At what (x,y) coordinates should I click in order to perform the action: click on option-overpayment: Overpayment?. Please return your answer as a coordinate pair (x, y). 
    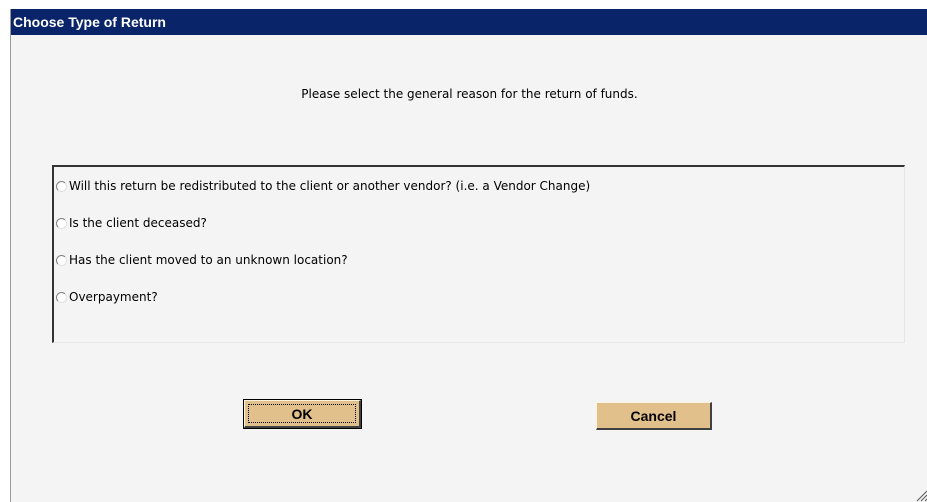
    Looking at the image, I should click on (107, 297).